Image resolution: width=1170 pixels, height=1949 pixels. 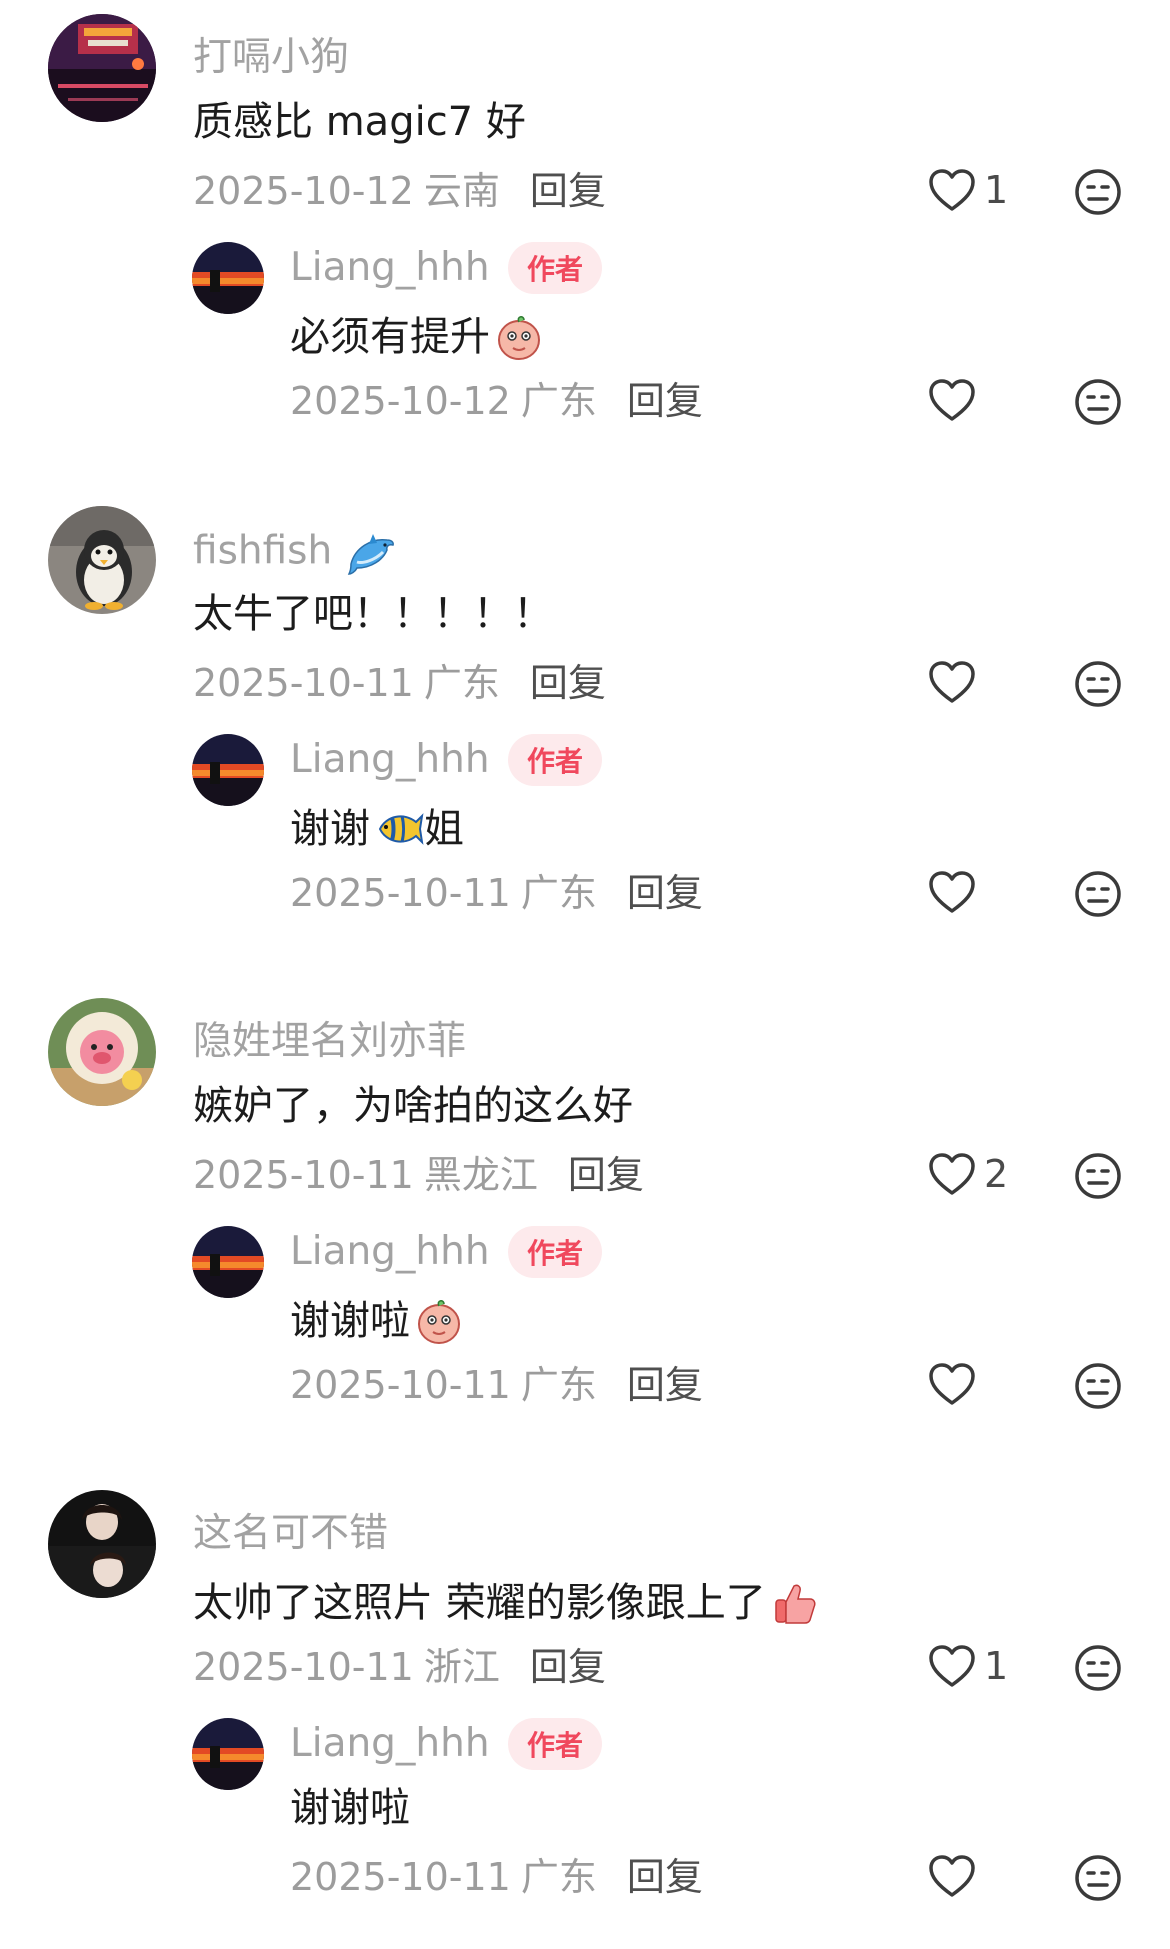 I want to click on comment-meta: 2025-10-11 浙江 回复, so click(x=399, y=1667).